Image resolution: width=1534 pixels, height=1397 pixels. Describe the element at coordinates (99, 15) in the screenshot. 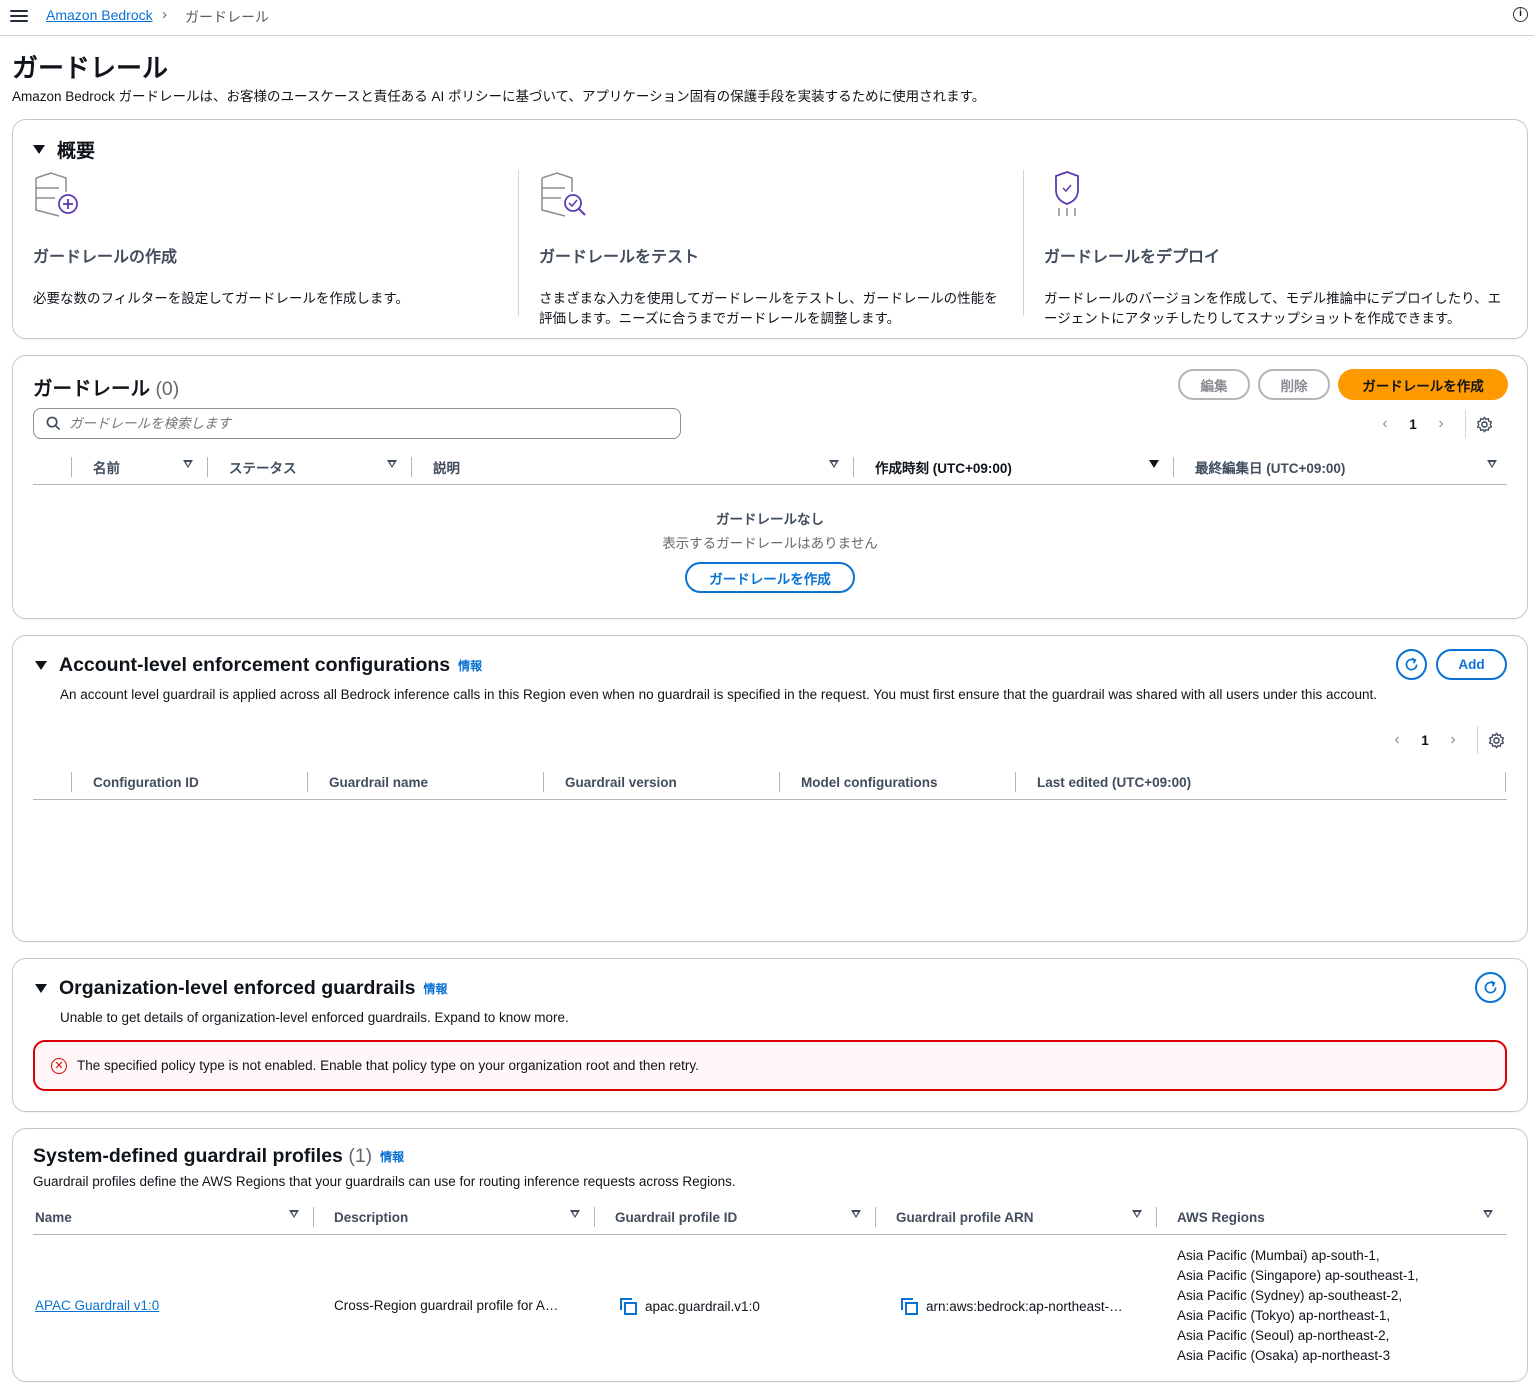

I see `breadcrumb-bedrock-link: Amazon Bedrock` at that location.